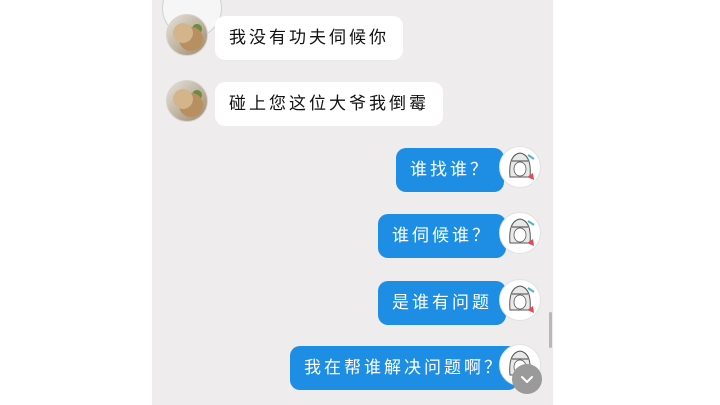 The height and width of the screenshot is (405, 720). I want to click on chevron-down-icon, so click(527, 379).